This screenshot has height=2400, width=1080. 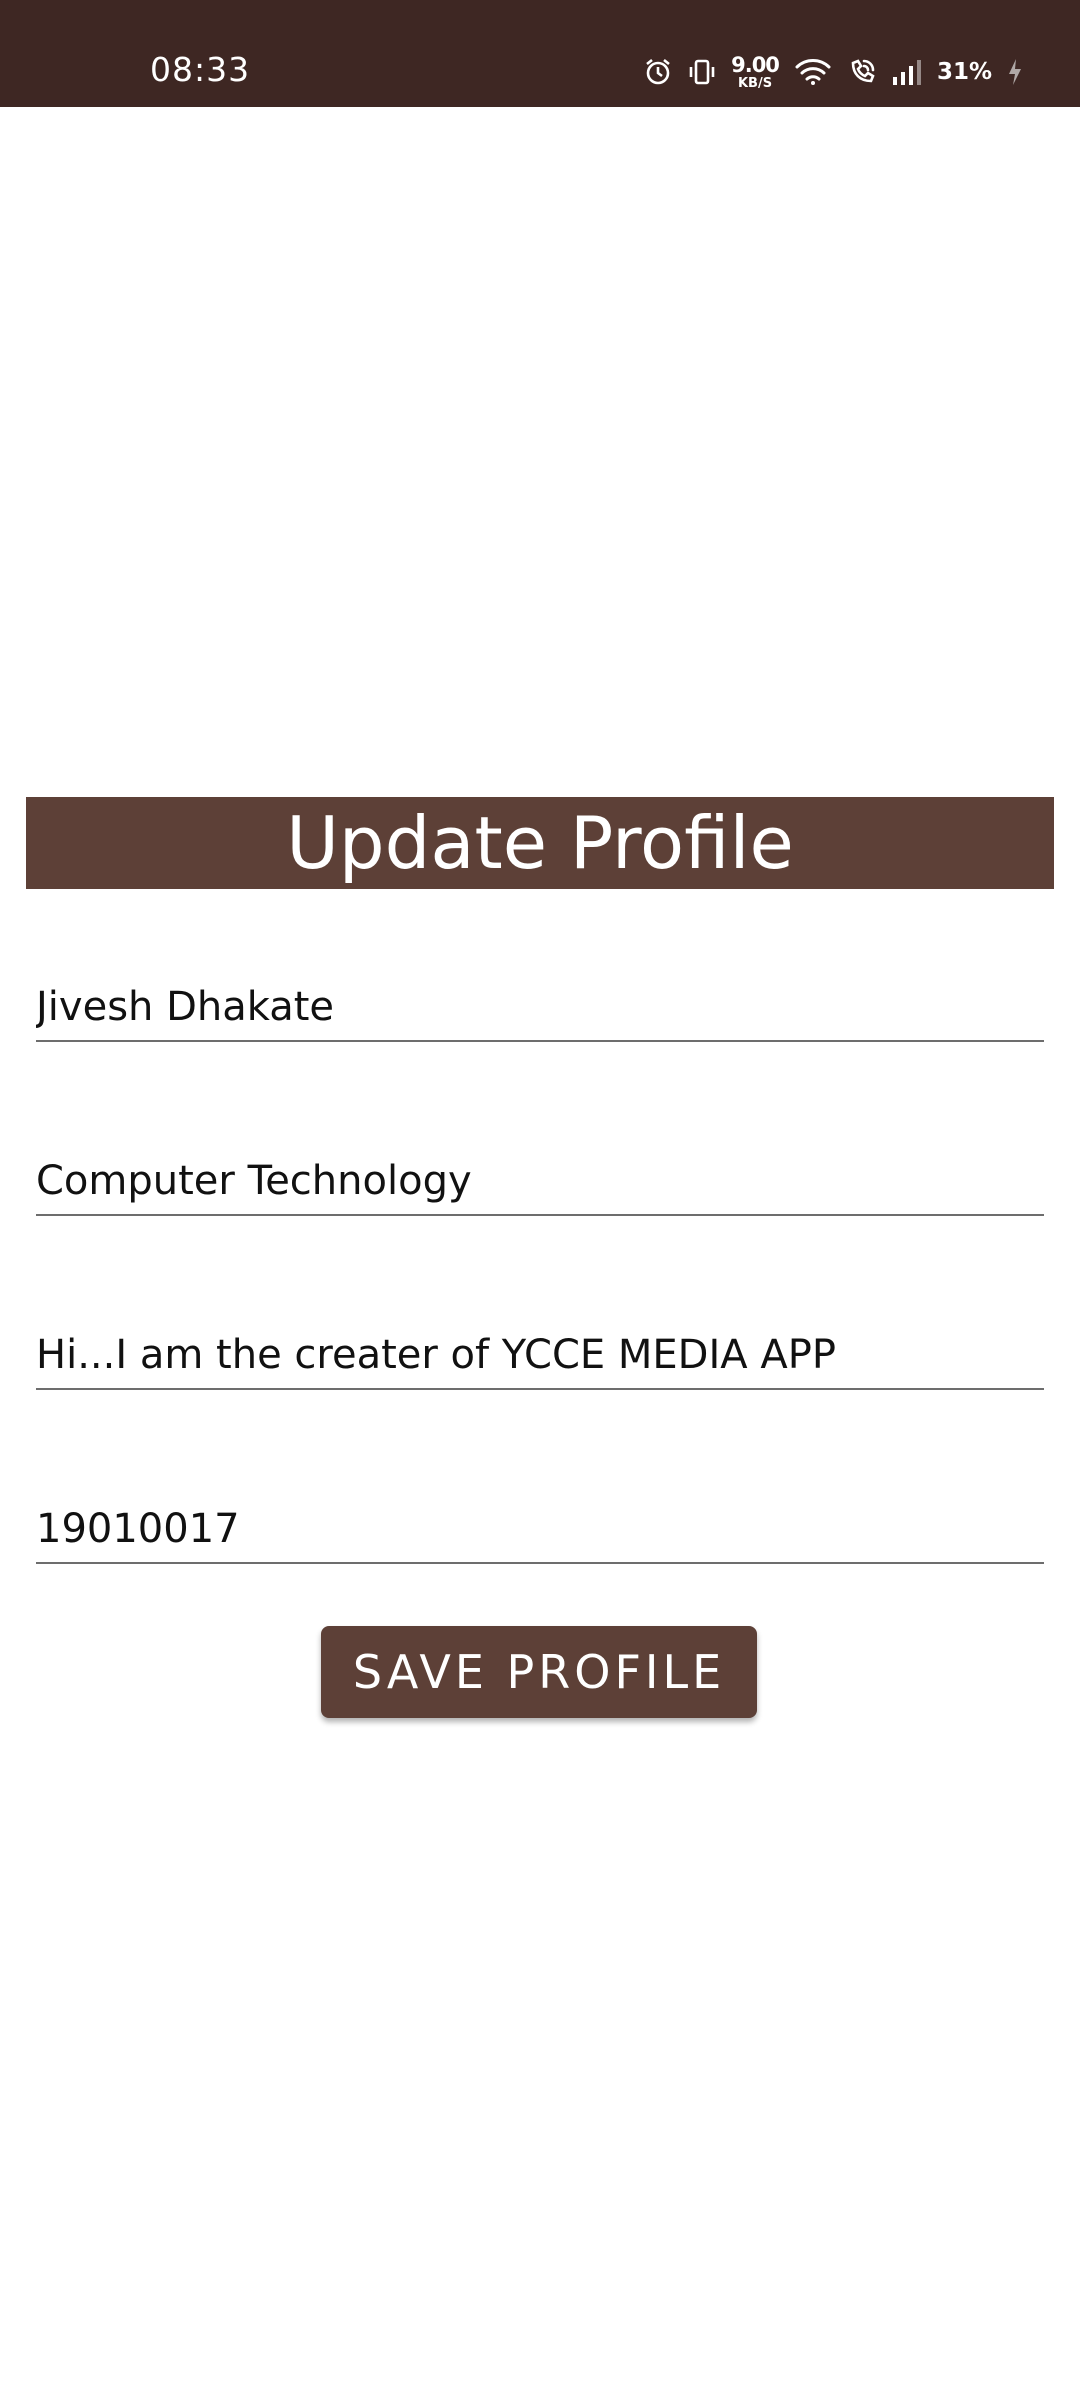 What do you see at coordinates (200, 69) in the screenshot?
I see `status-time: 08:33` at bounding box center [200, 69].